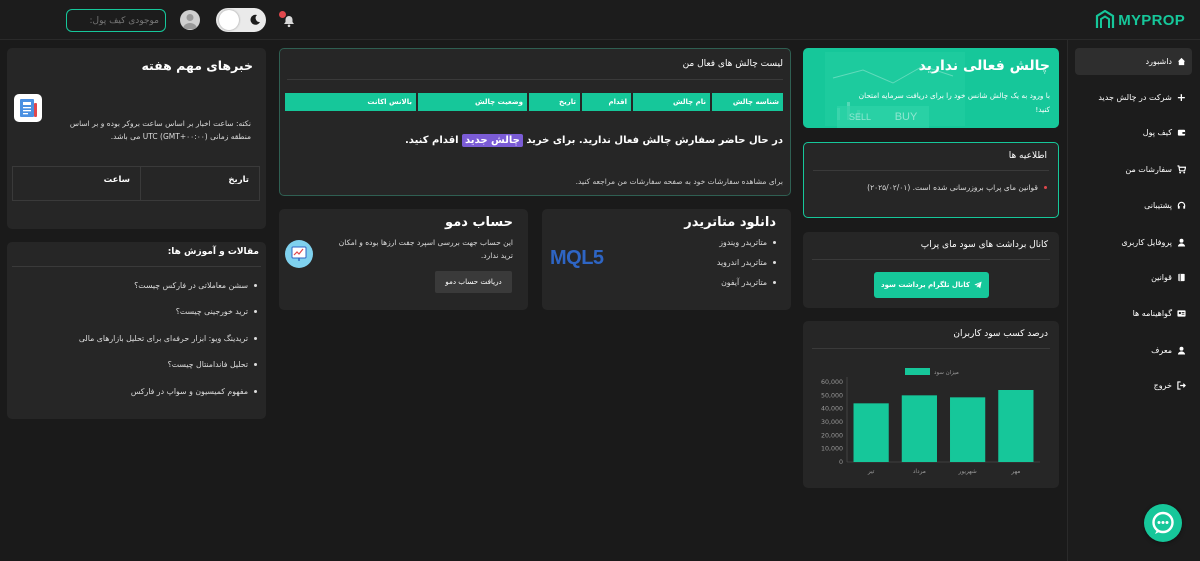  I want to click on article-item: تحلیل فاندامنتال چیست؟, so click(212, 364).